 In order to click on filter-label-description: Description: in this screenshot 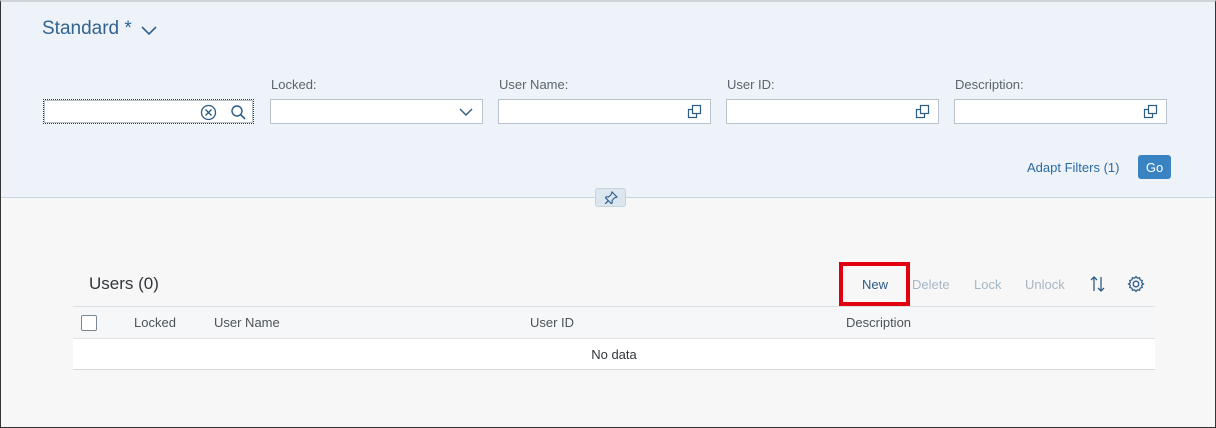, I will do `click(989, 84)`.